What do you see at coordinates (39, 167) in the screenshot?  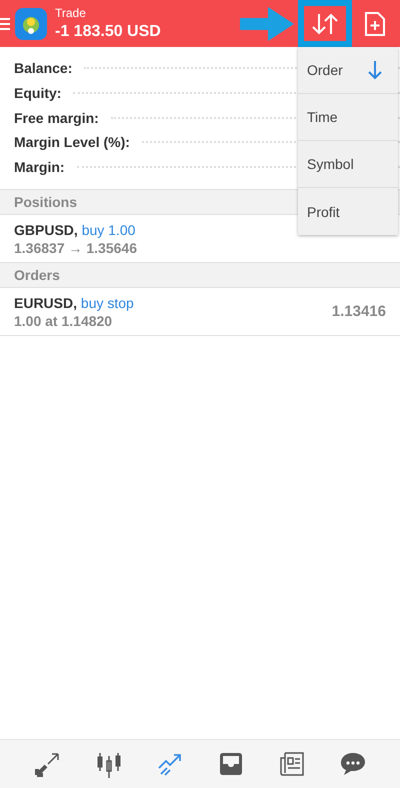 I see `summary-label: Margin:` at bounding box center [39, 167].